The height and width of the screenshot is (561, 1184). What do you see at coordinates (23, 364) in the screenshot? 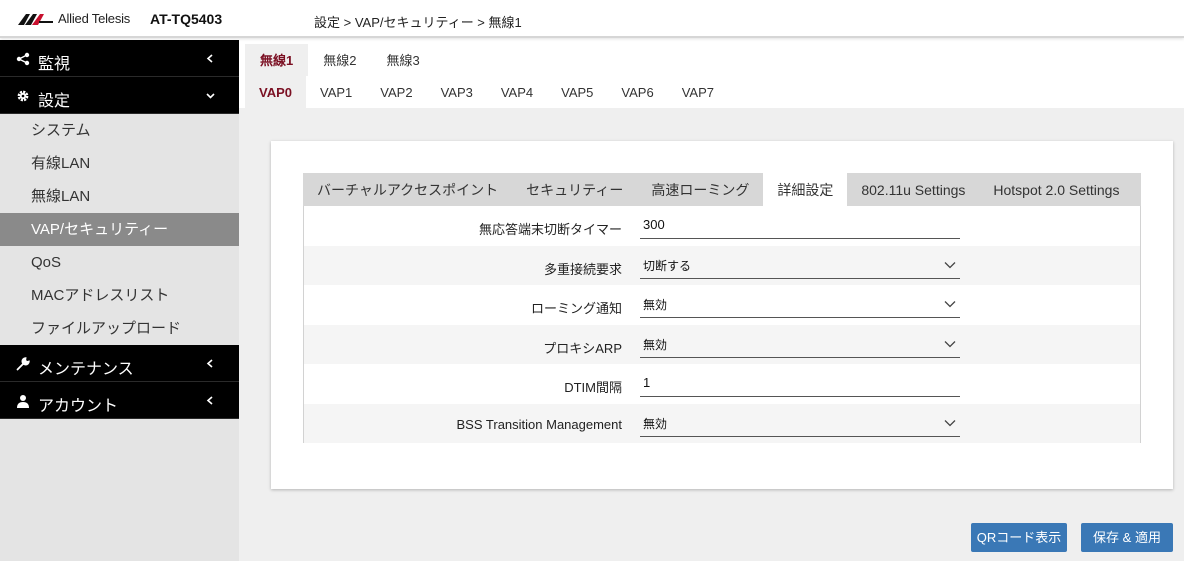
I see `wrench-icon` at bounding box center [23, 364].